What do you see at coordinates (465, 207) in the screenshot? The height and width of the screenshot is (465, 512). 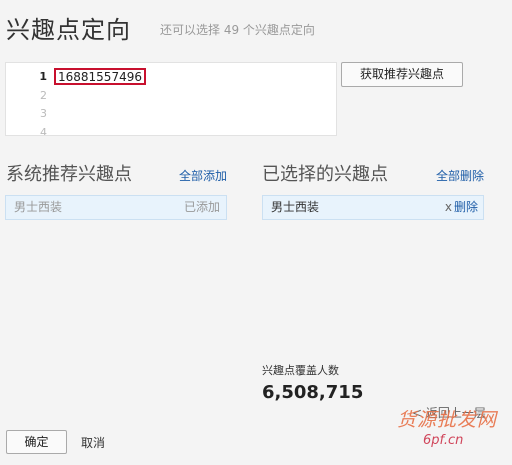 I see `remove-item-label: 删除` at bounding box center [465, 207].